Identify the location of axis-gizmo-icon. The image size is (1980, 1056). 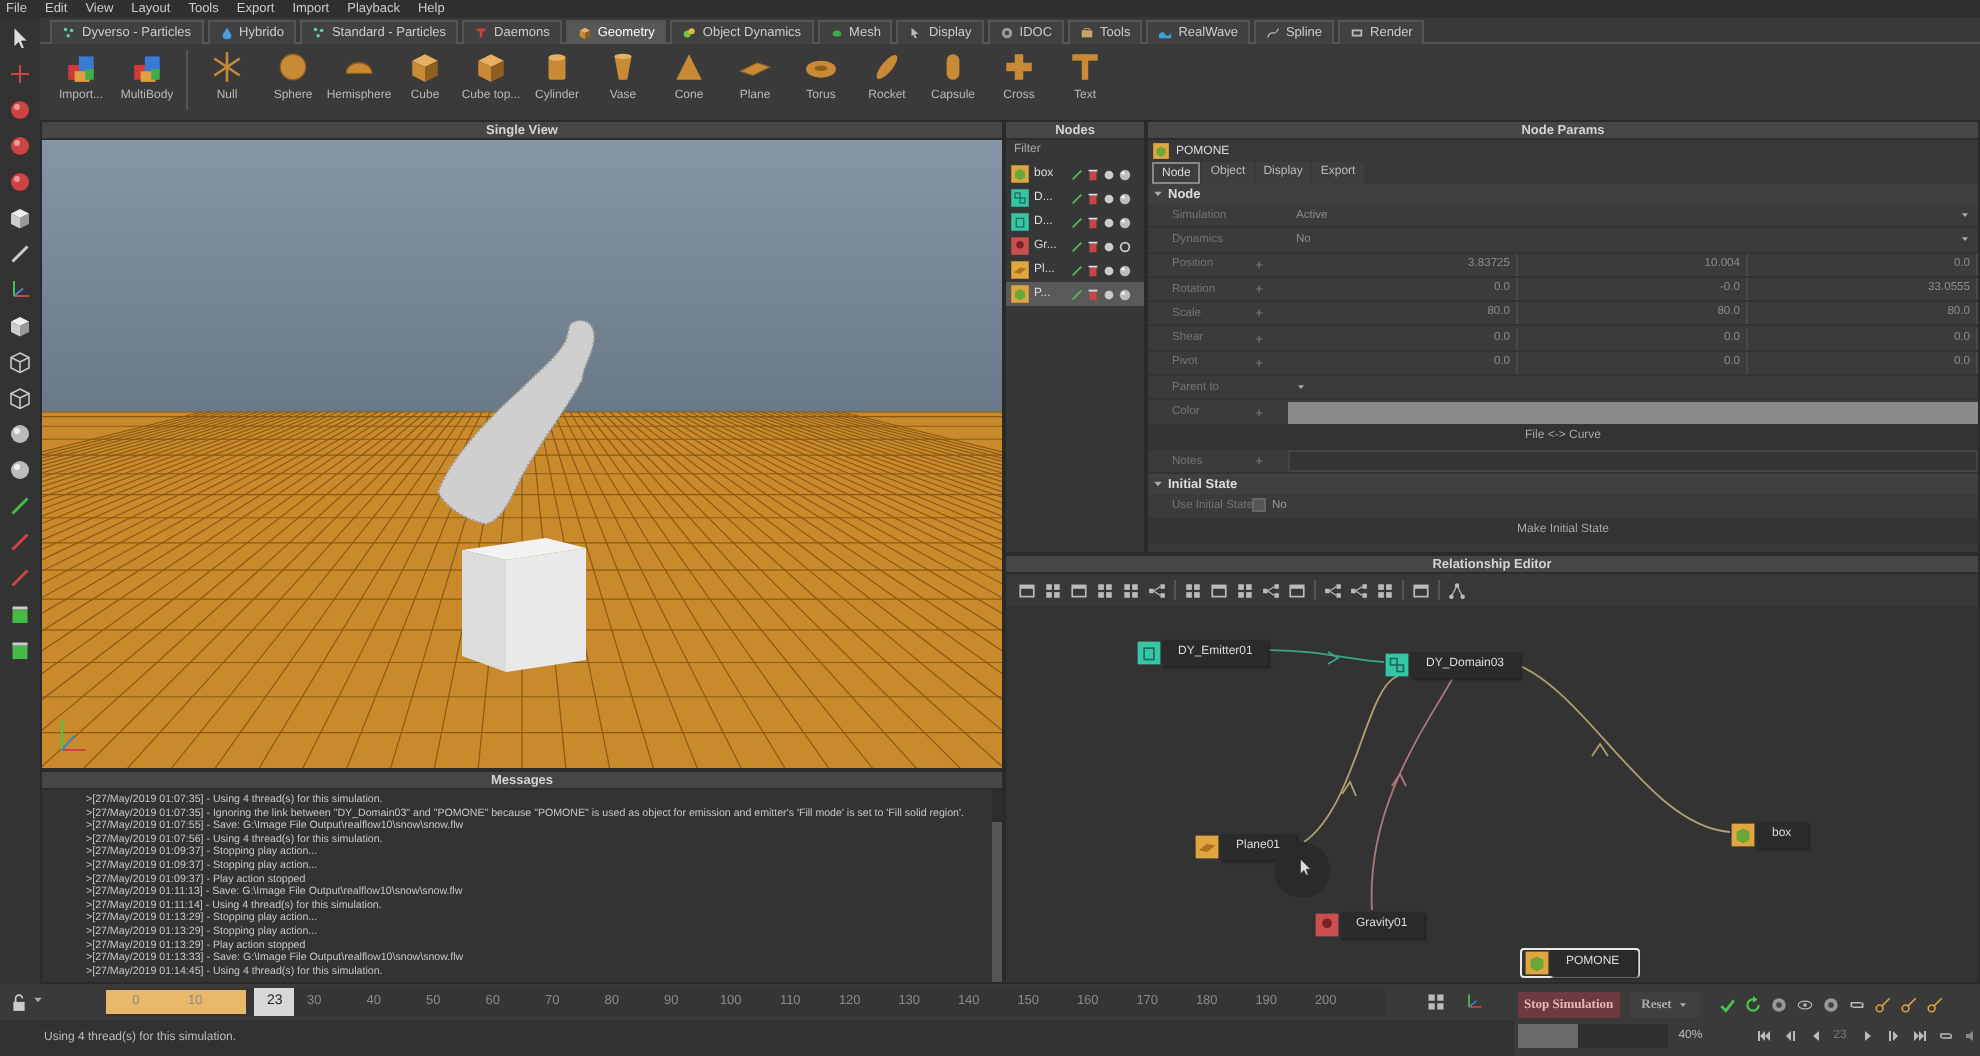
(74, 735).